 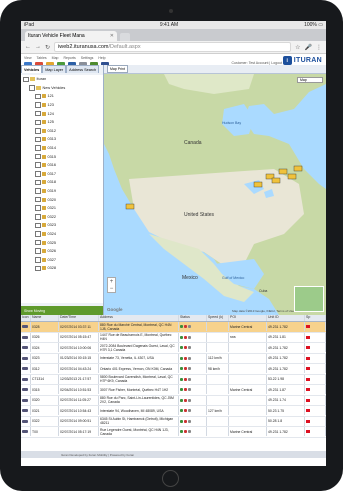 What do you see at coordinates (112, 36) in the screenshot?
I see `close-icon: ✕` at bounding box center [112, 36].